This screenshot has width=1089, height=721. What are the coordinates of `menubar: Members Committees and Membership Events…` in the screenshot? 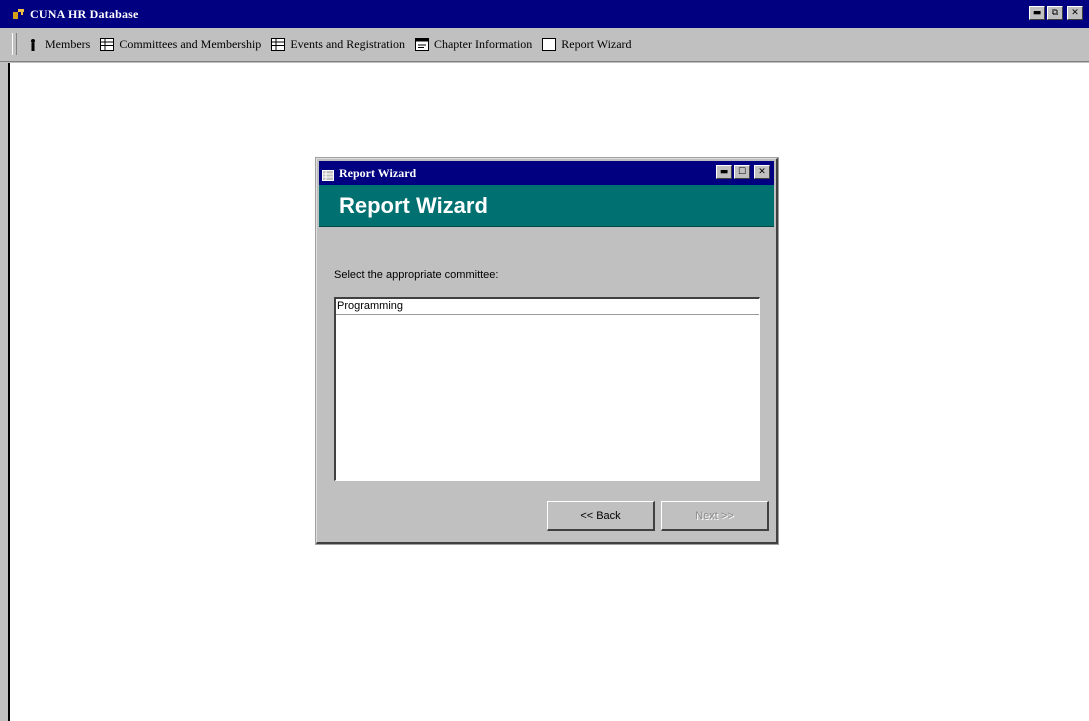 It's located at (544, 45).